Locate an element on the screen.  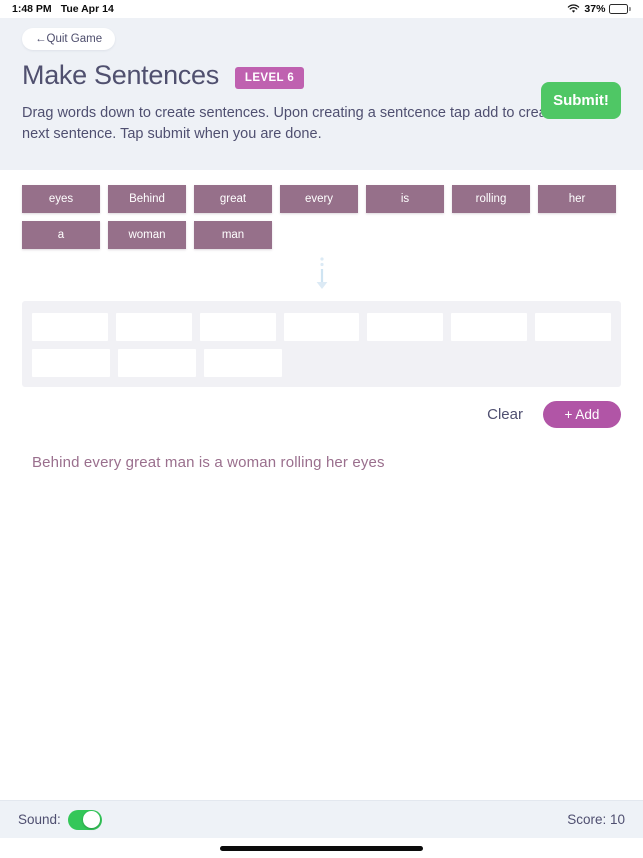
home-indicator-area is located at coordinates (321, 848).